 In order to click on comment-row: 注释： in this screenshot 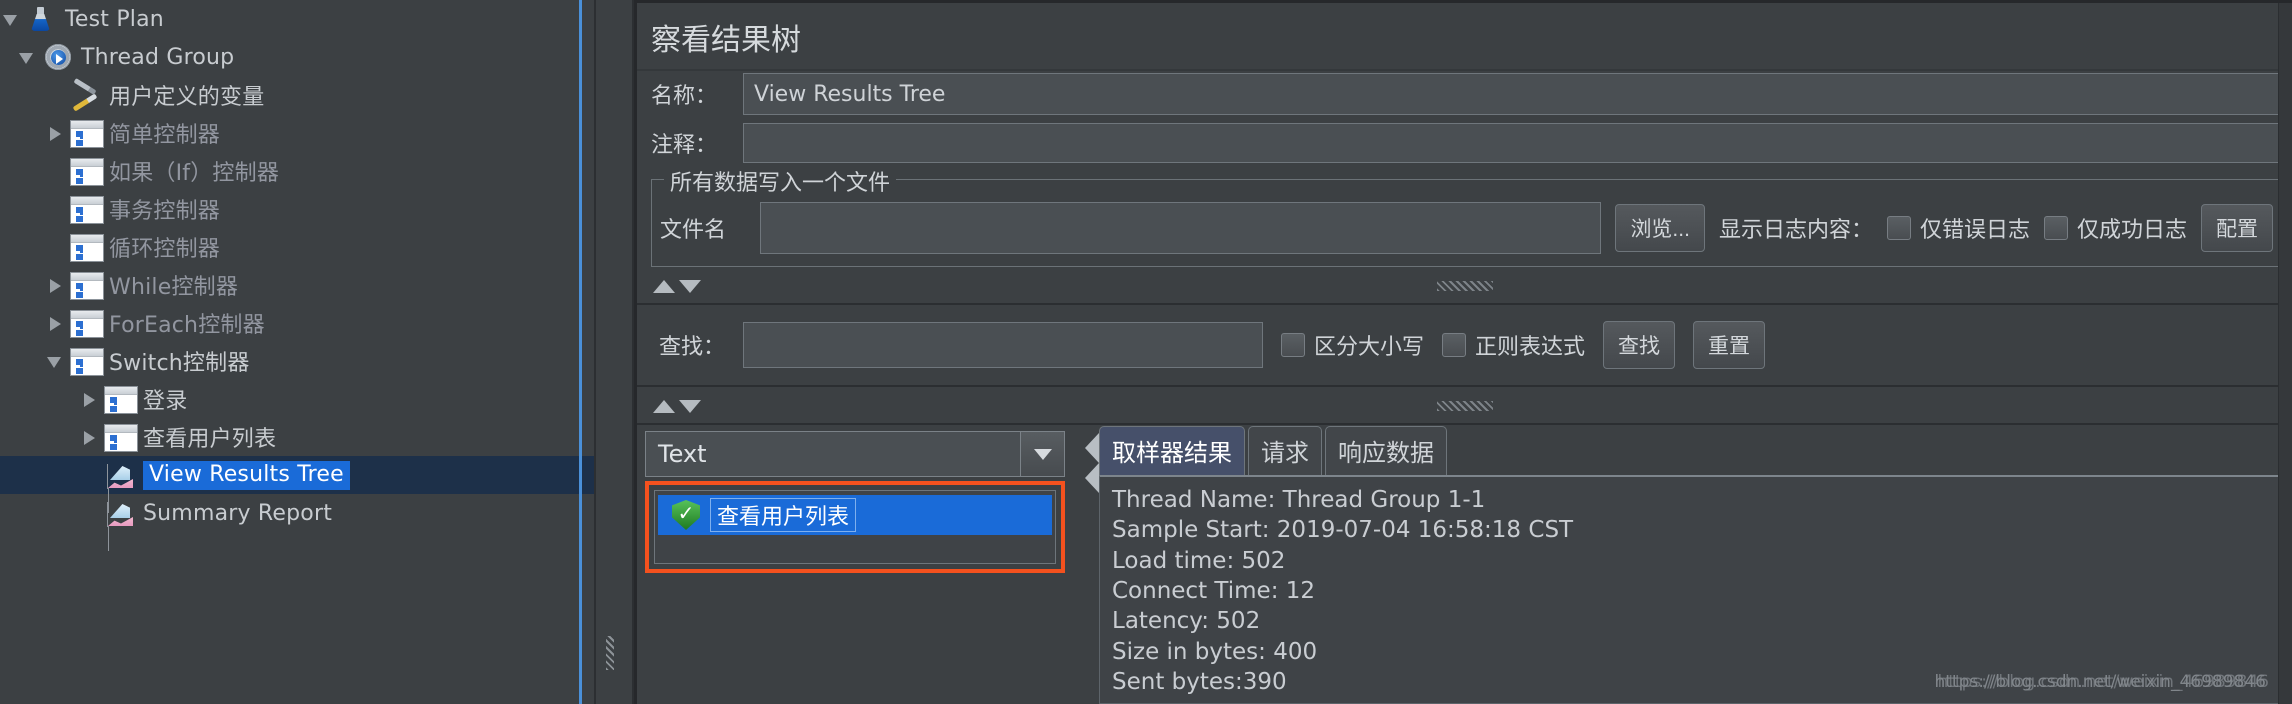, I will do `click(1464, 144)`.